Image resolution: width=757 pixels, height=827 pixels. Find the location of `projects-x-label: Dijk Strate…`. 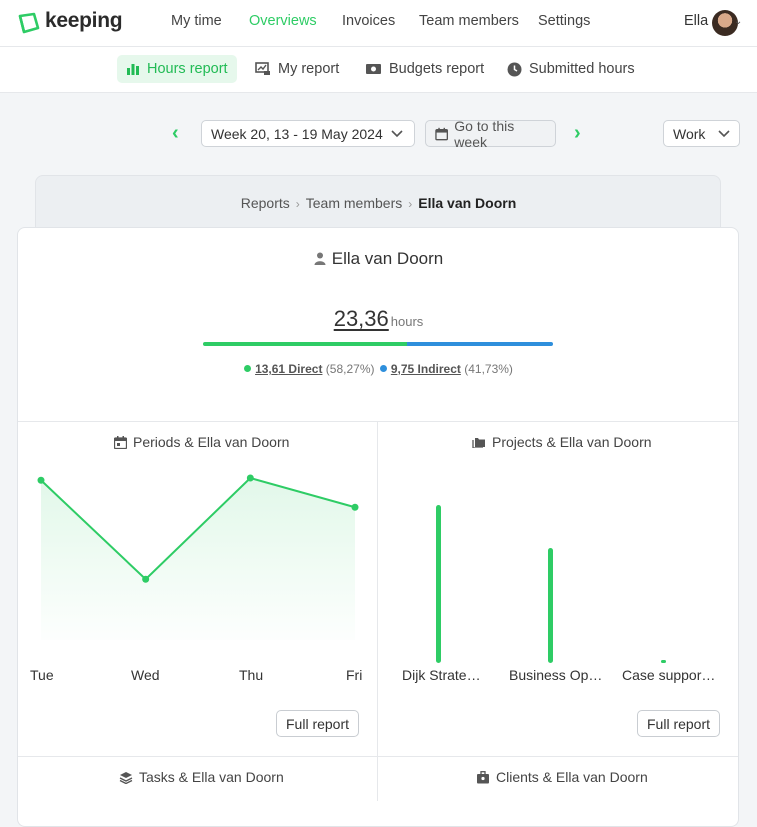

projects-x-label: Dijk Strate… is located at coordinates (441, 675).